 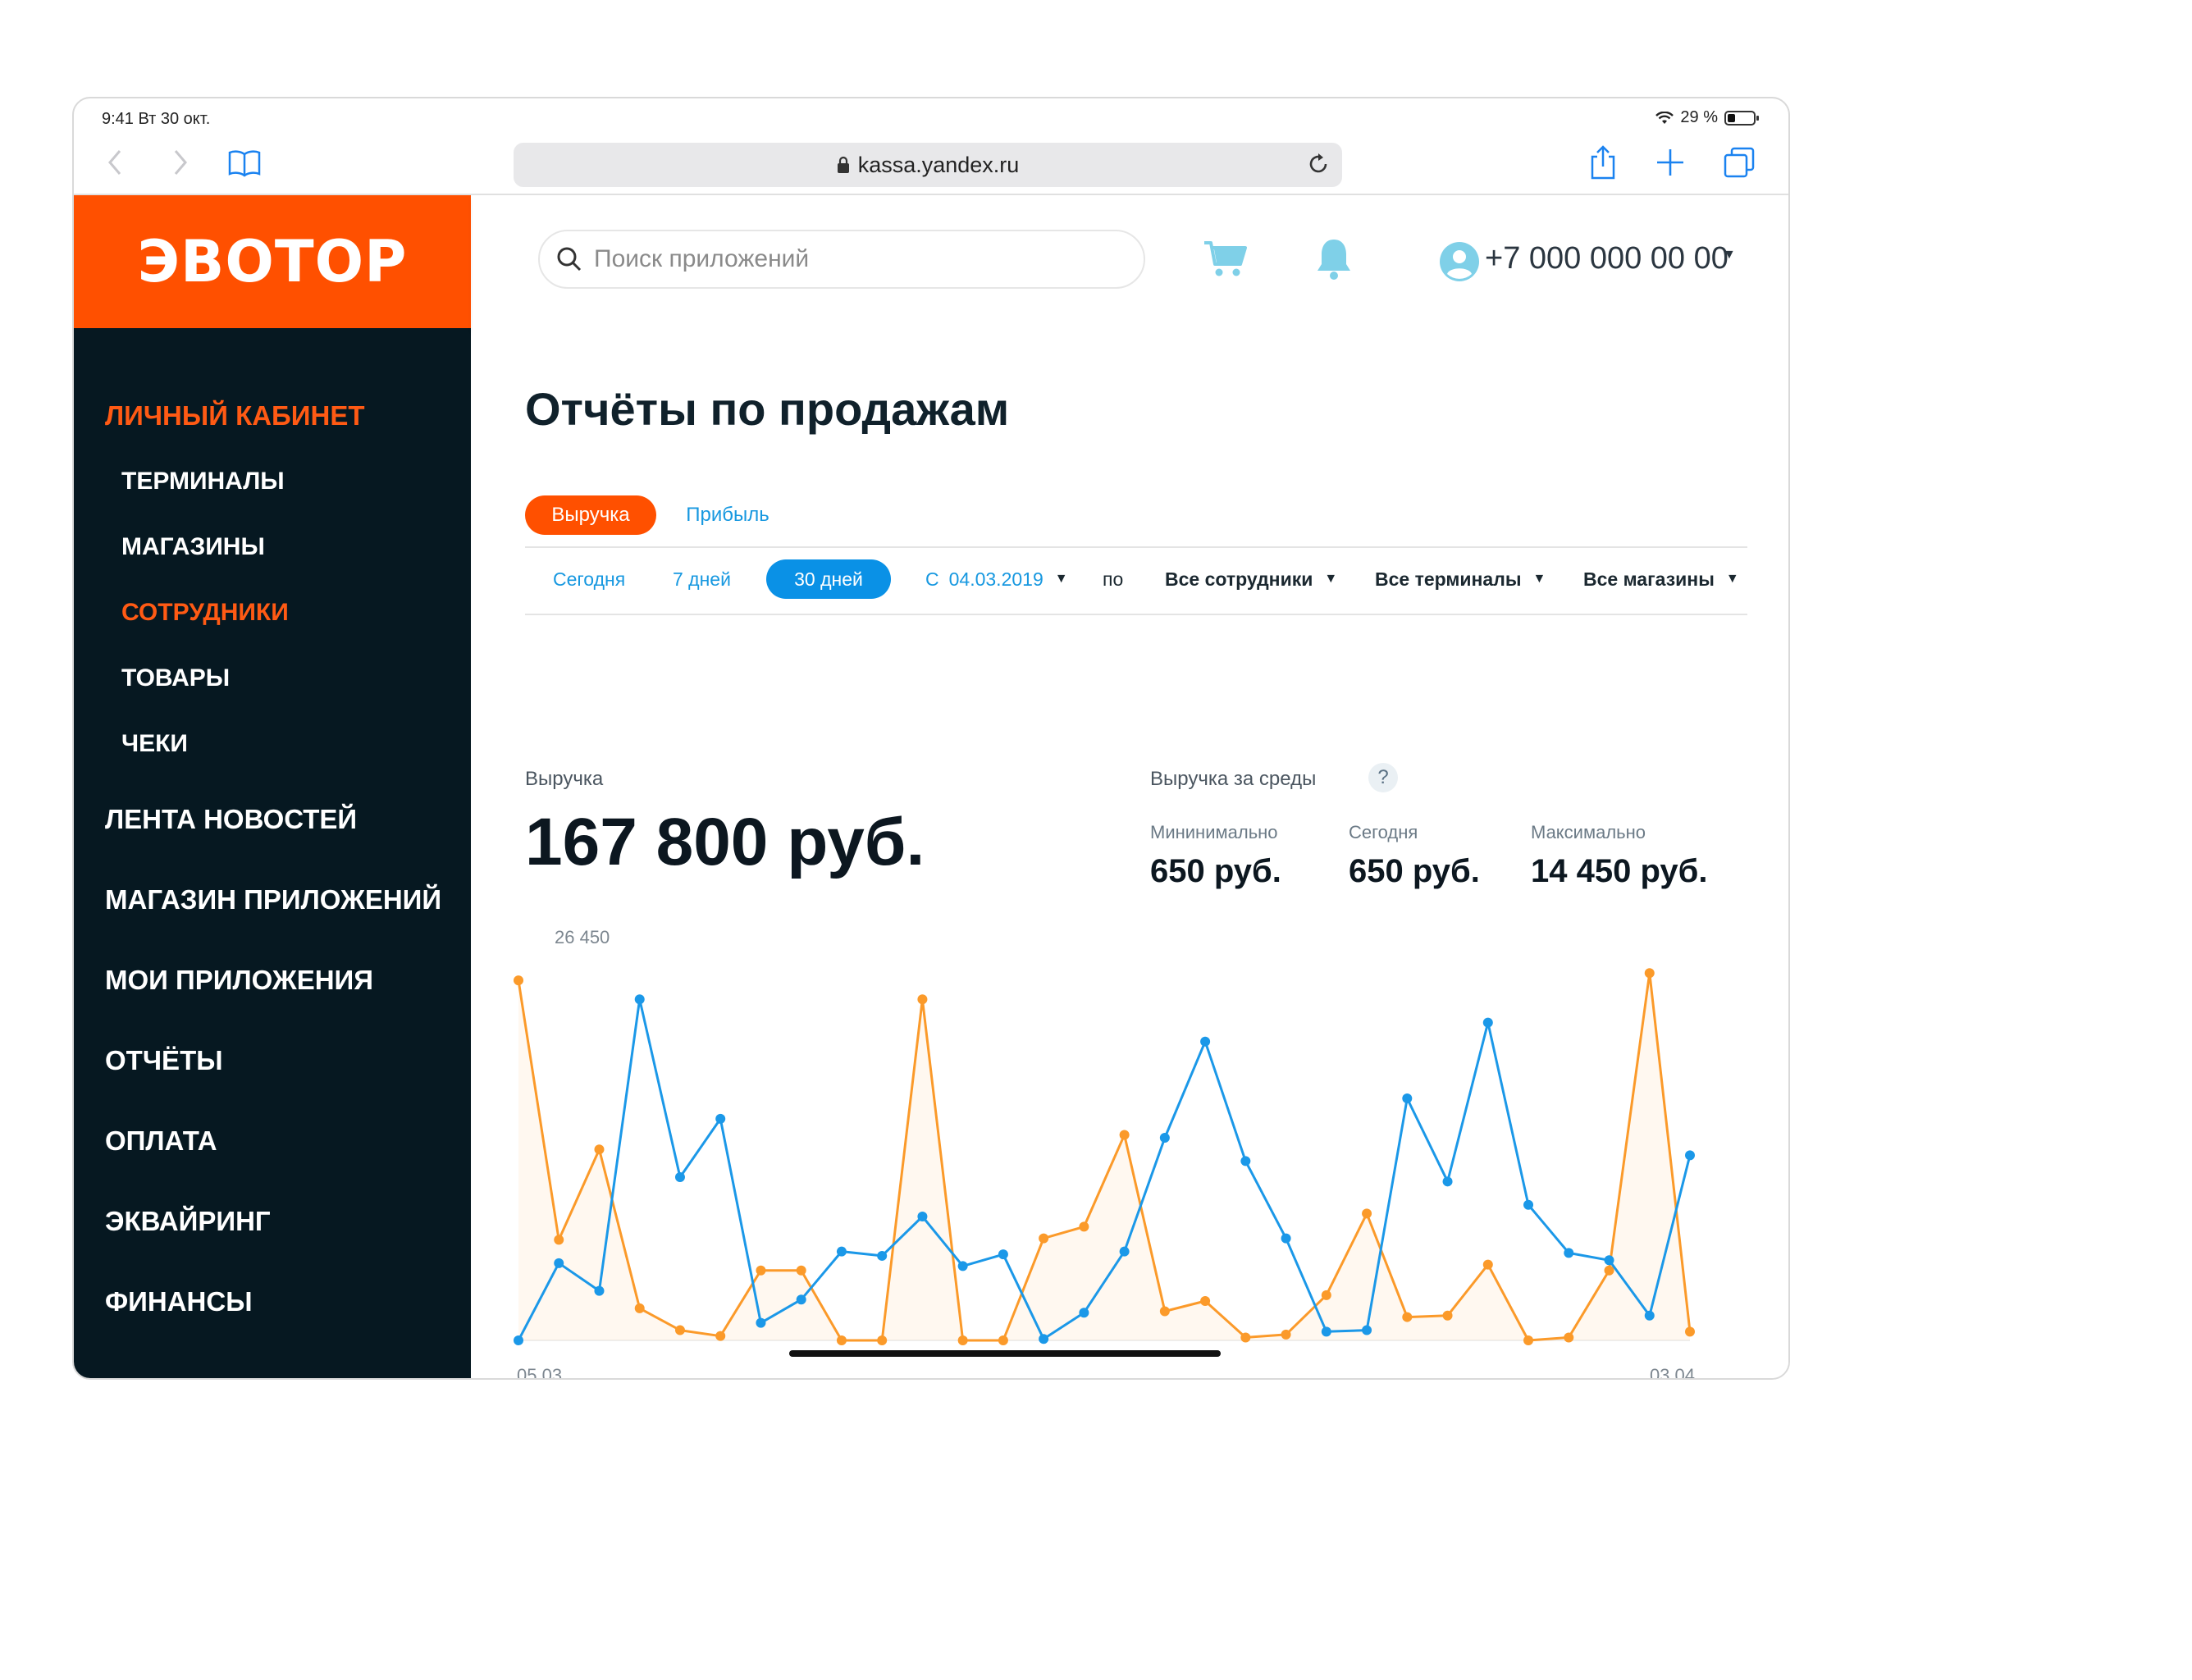 I want to click on sidebar-item-finance: ФИНАНСЫ, so click(x=179, y=1301).